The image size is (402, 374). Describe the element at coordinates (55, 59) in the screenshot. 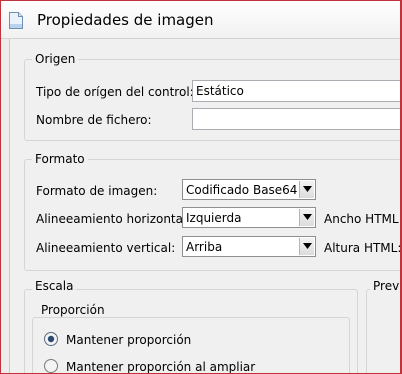

I see `origen-group-title: Origen` at that location.